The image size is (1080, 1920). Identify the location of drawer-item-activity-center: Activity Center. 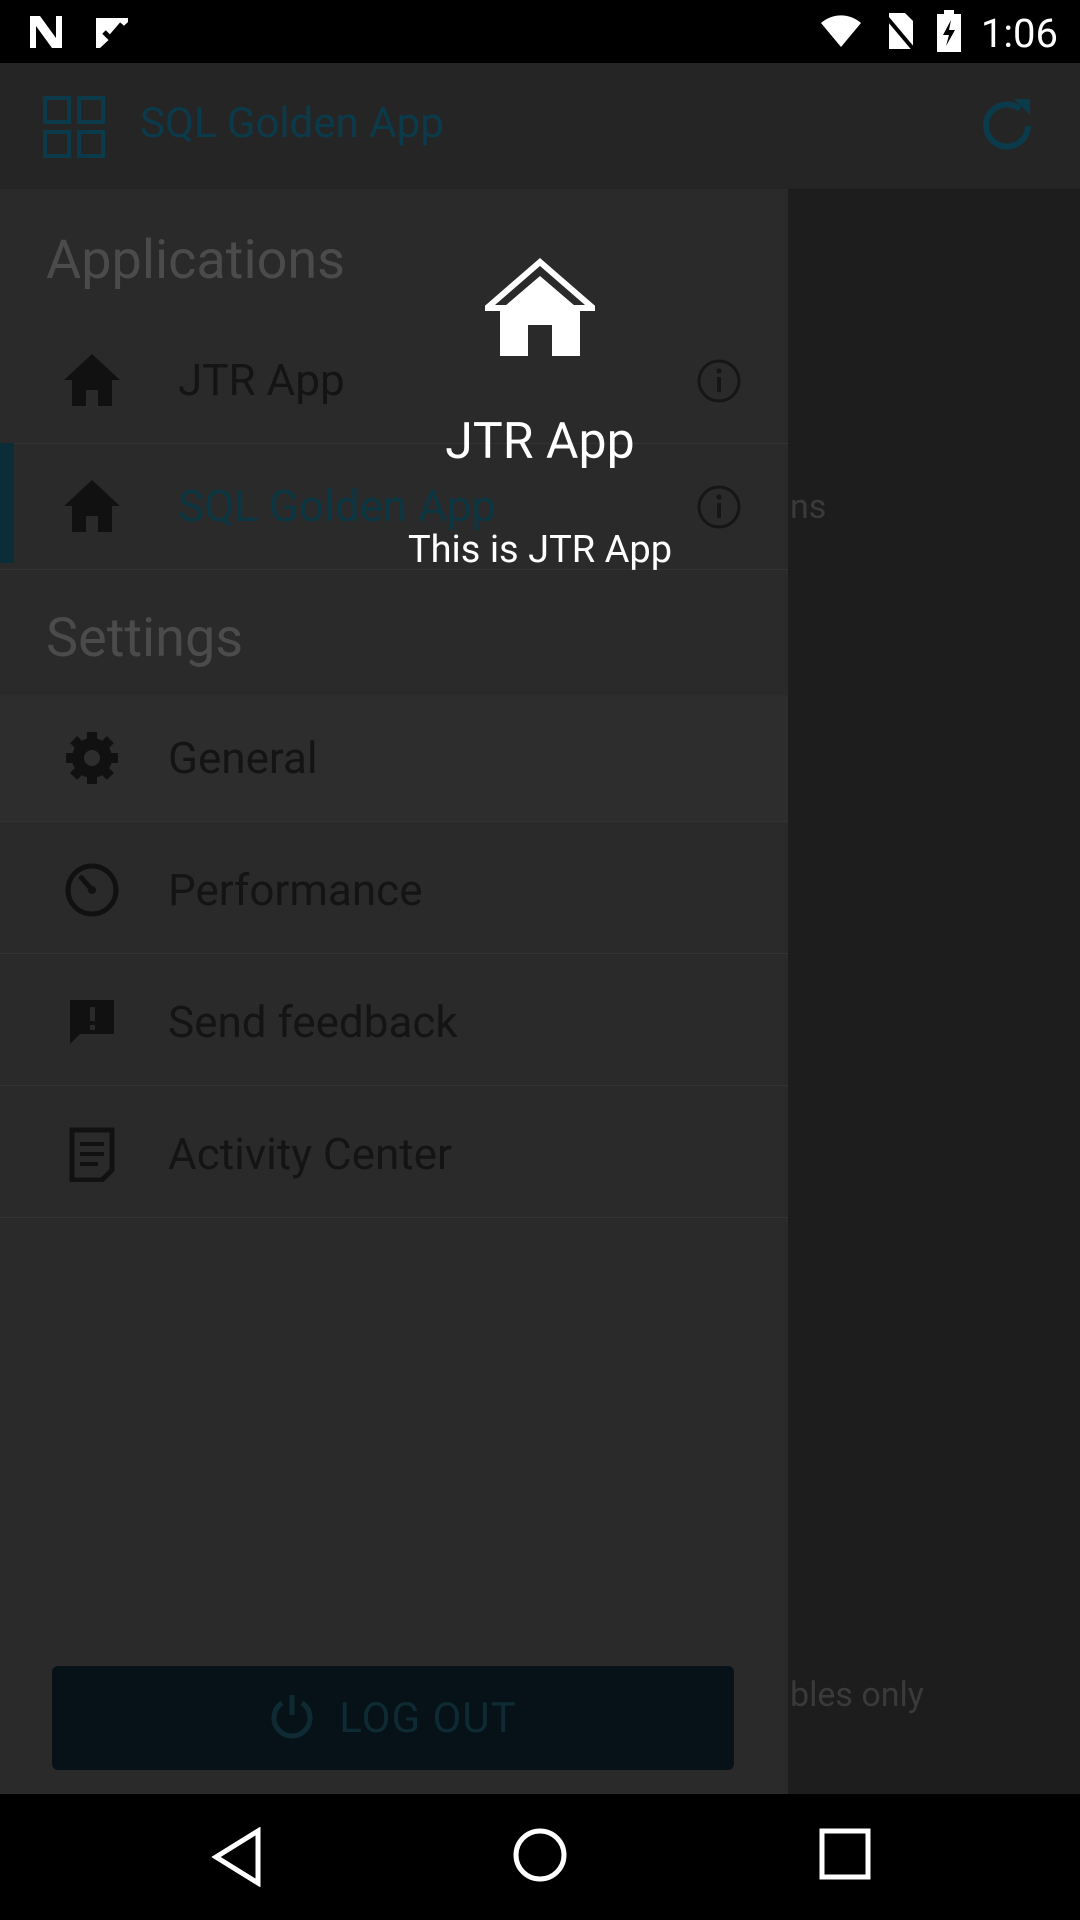
(394, 1154).